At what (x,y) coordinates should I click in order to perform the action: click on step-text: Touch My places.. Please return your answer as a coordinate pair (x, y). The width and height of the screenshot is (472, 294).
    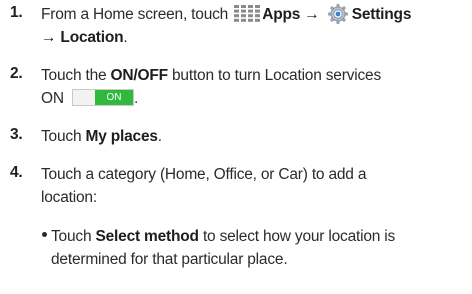
    Looking at the image, I should click on (101, 136).